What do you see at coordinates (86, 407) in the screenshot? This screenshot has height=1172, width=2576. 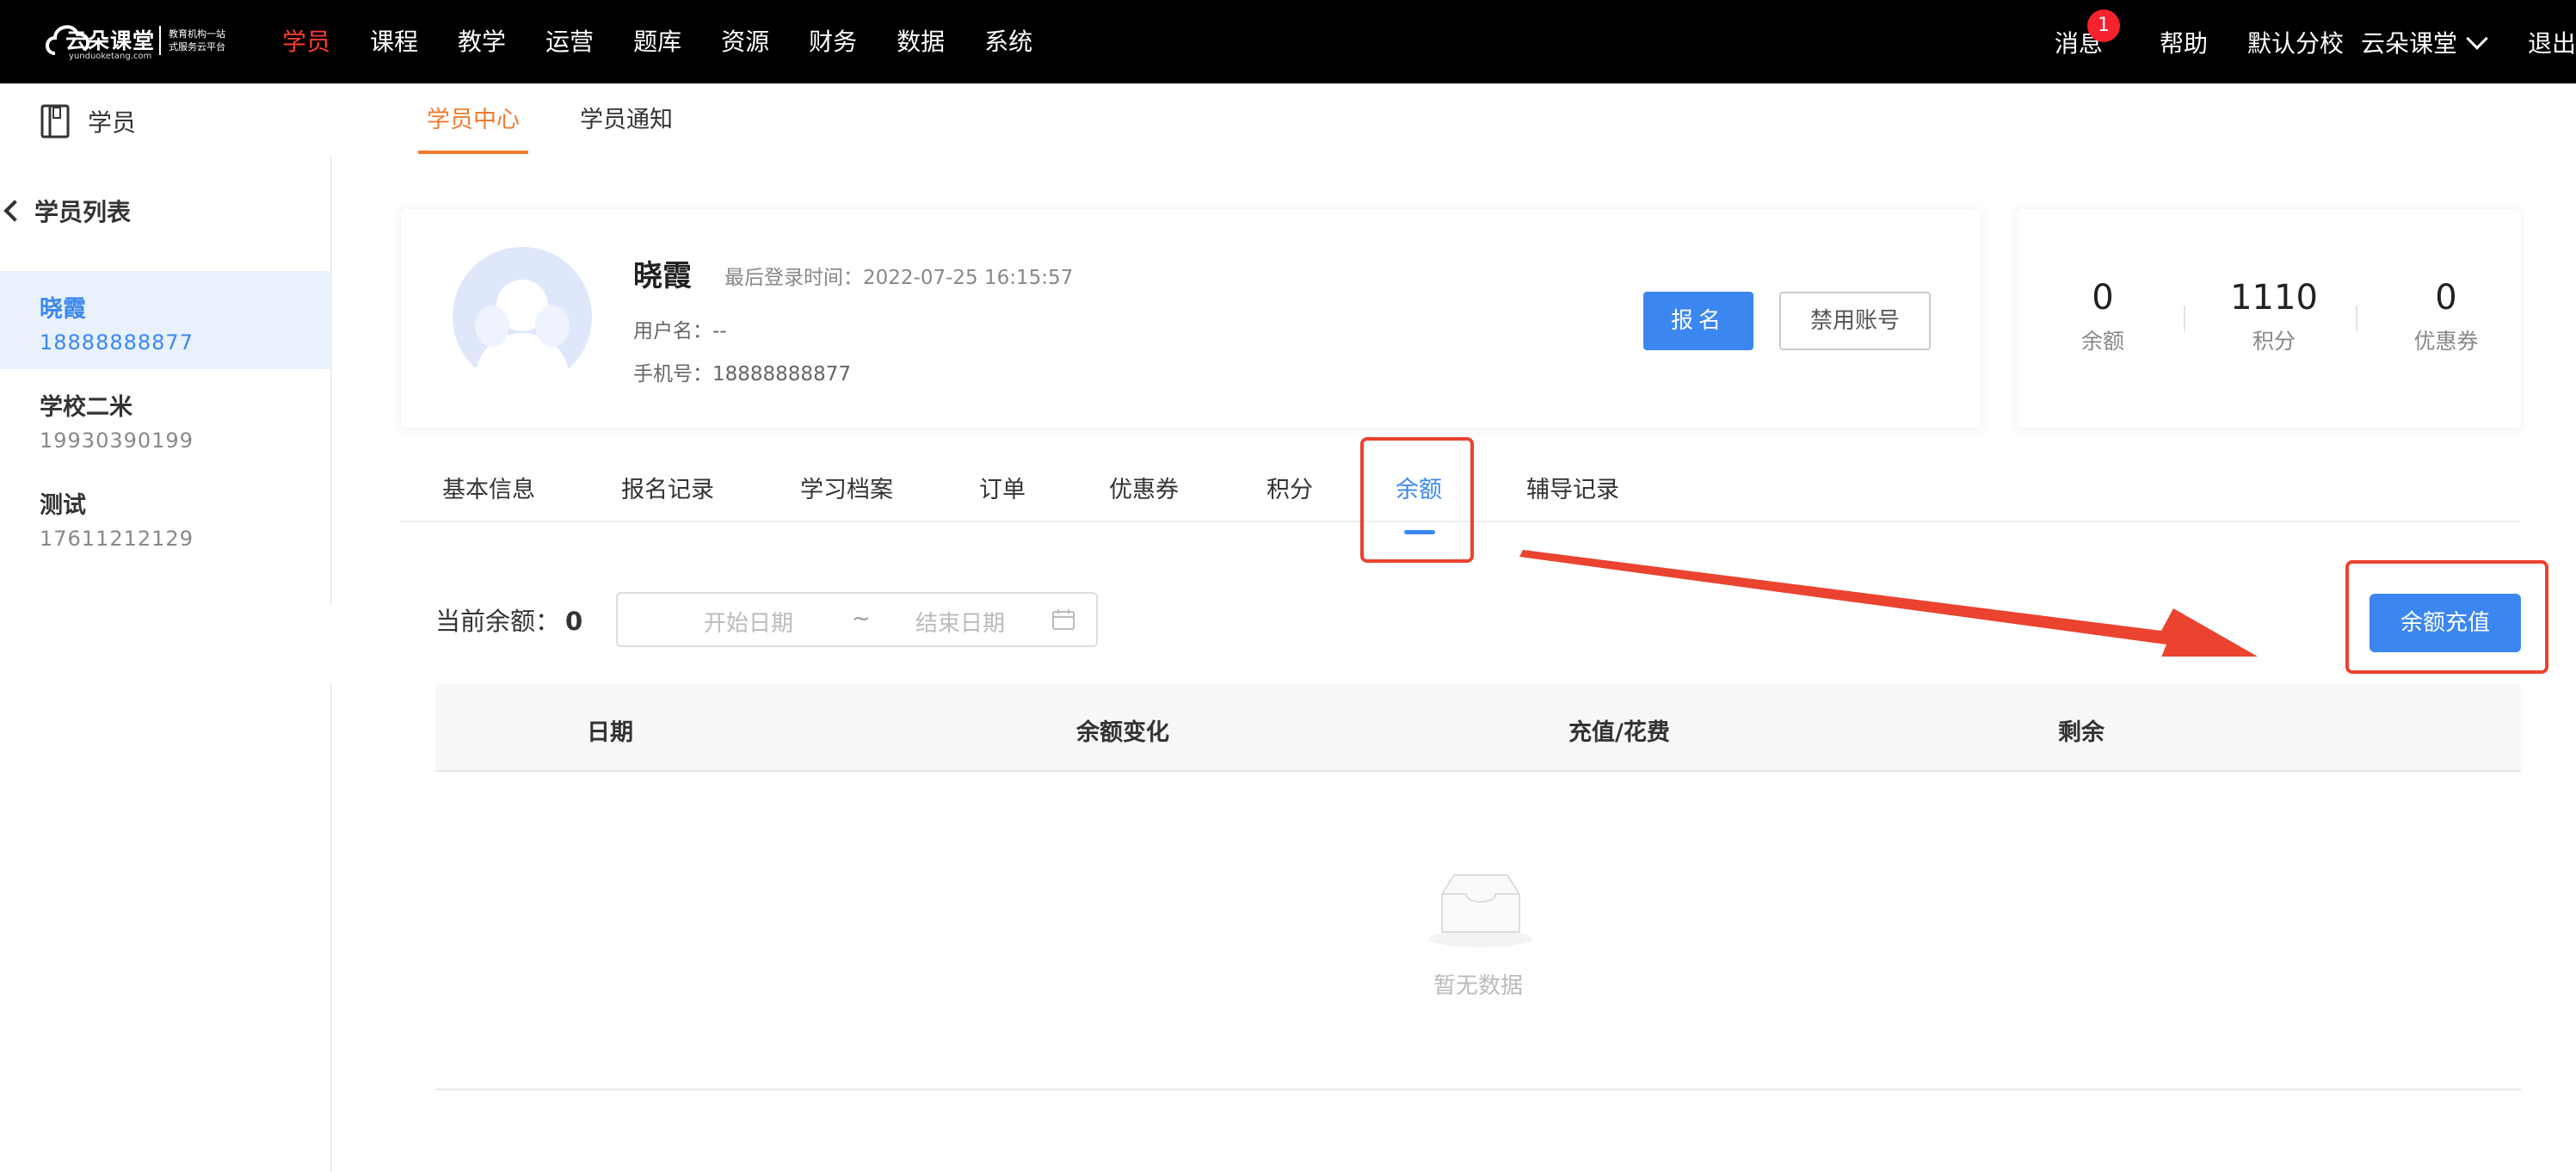 I see `student-name: 学校二米` at bounding box center [86, 407].